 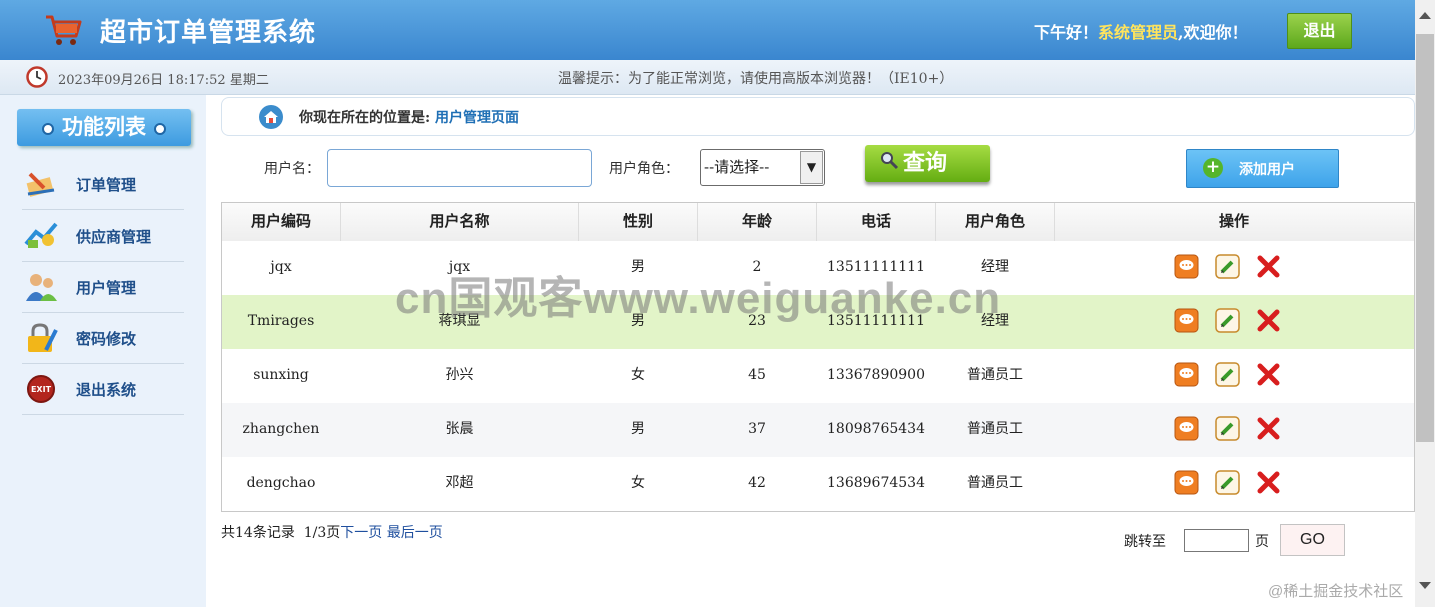 What do you see at coordinates (638, 375) in the screenshot?
I see `cell-gender: 女` at bounding box center [638, 375].